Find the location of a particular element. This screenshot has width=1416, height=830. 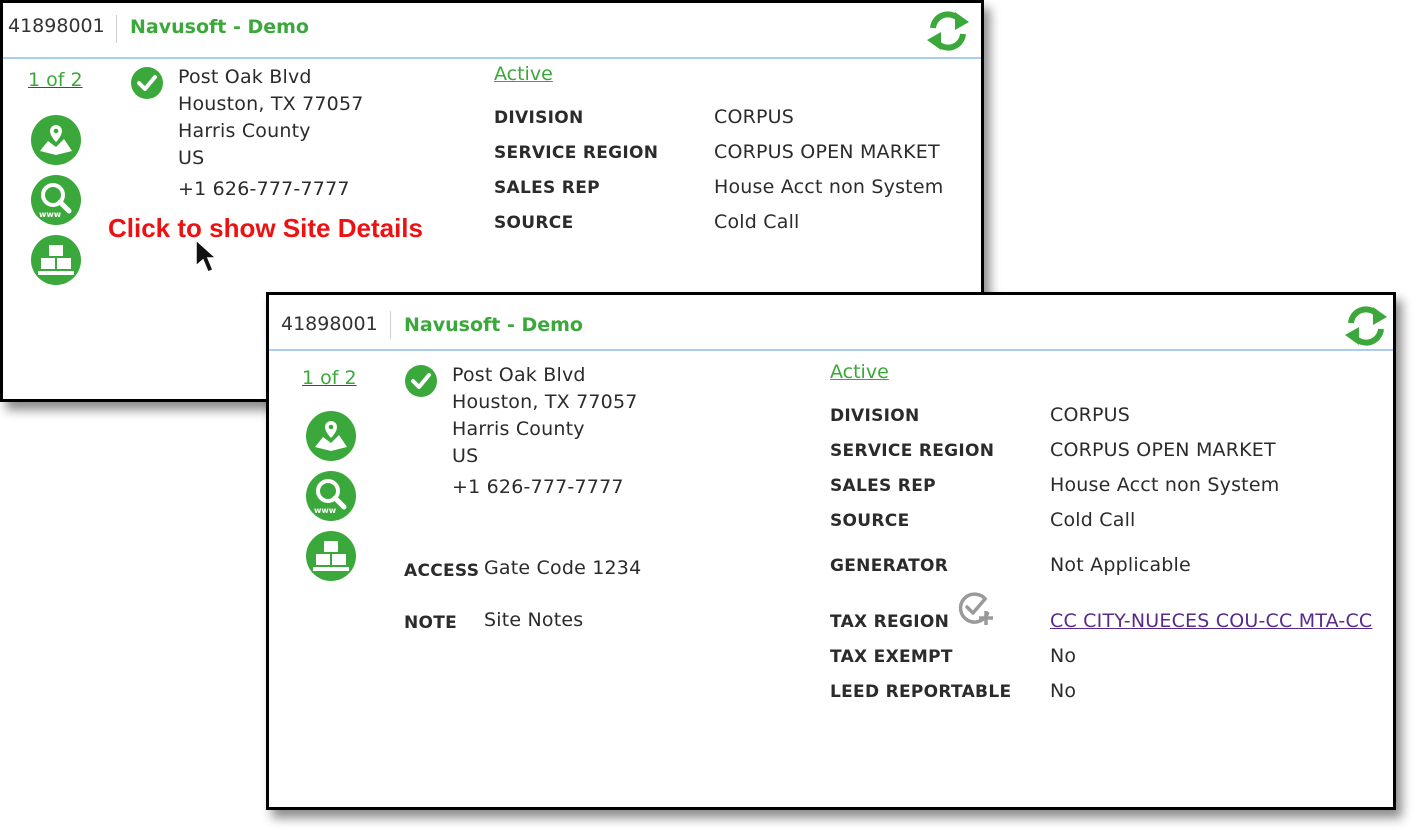

generator-label: GENERATOR is located at coordinates (889, 566).